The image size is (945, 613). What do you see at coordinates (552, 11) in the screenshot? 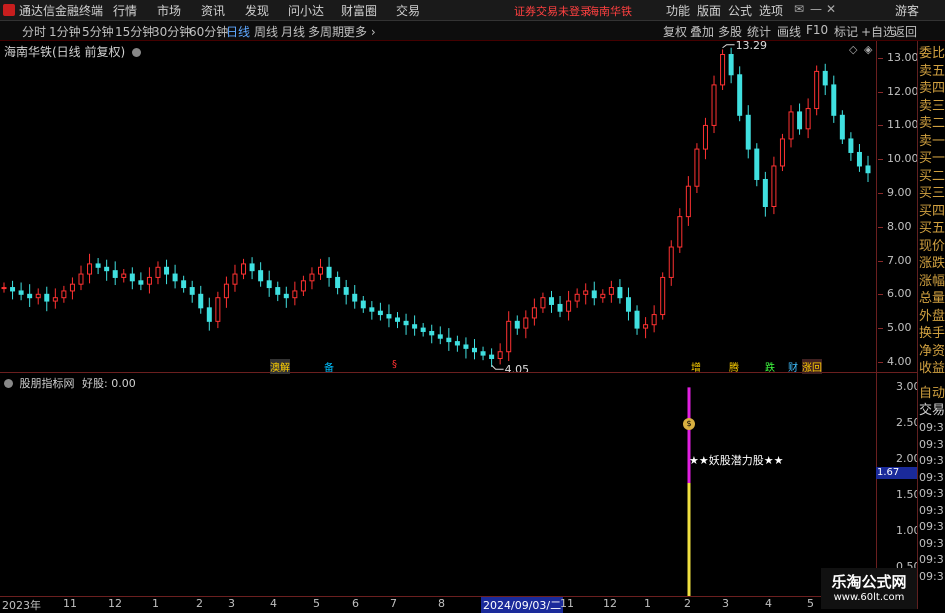
I see `trade-login-warning: 证券交易未登录` at bounding box center [552, 11].